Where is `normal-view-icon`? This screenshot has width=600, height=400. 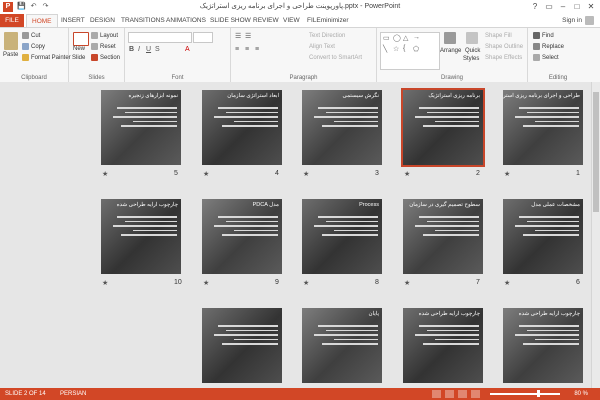 normal-view-icon is located at coordinates (436, 394).